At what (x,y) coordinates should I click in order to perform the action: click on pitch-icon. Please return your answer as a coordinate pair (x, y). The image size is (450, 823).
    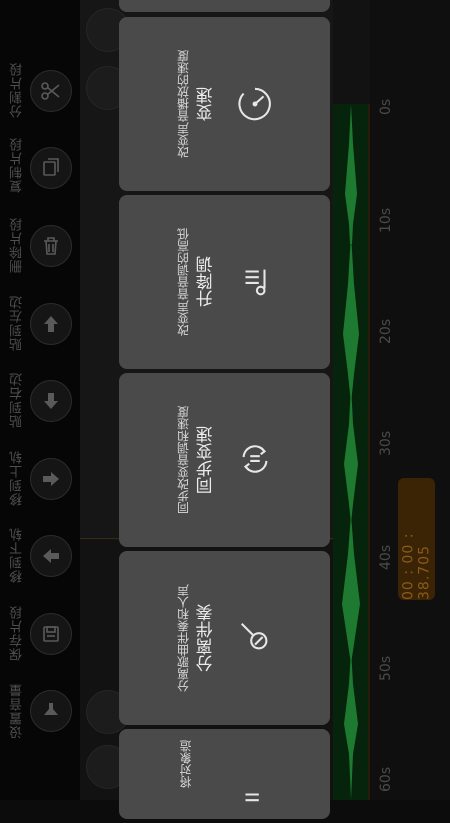
    Looking at the image, I should click on (255, 282).